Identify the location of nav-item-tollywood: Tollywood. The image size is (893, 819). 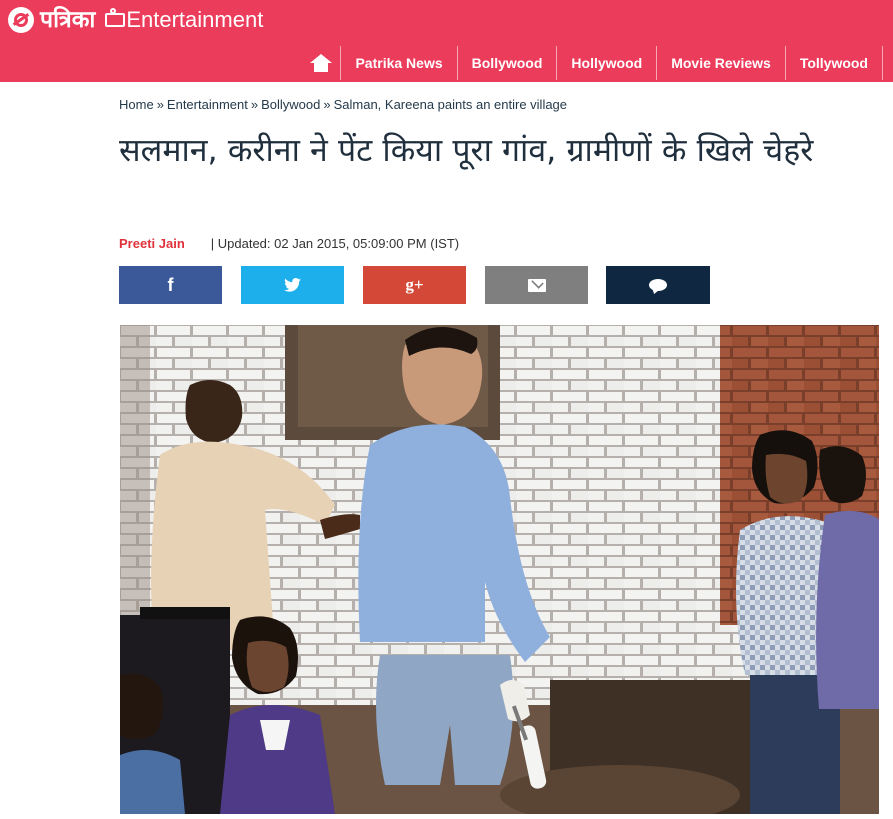
(834, 63).